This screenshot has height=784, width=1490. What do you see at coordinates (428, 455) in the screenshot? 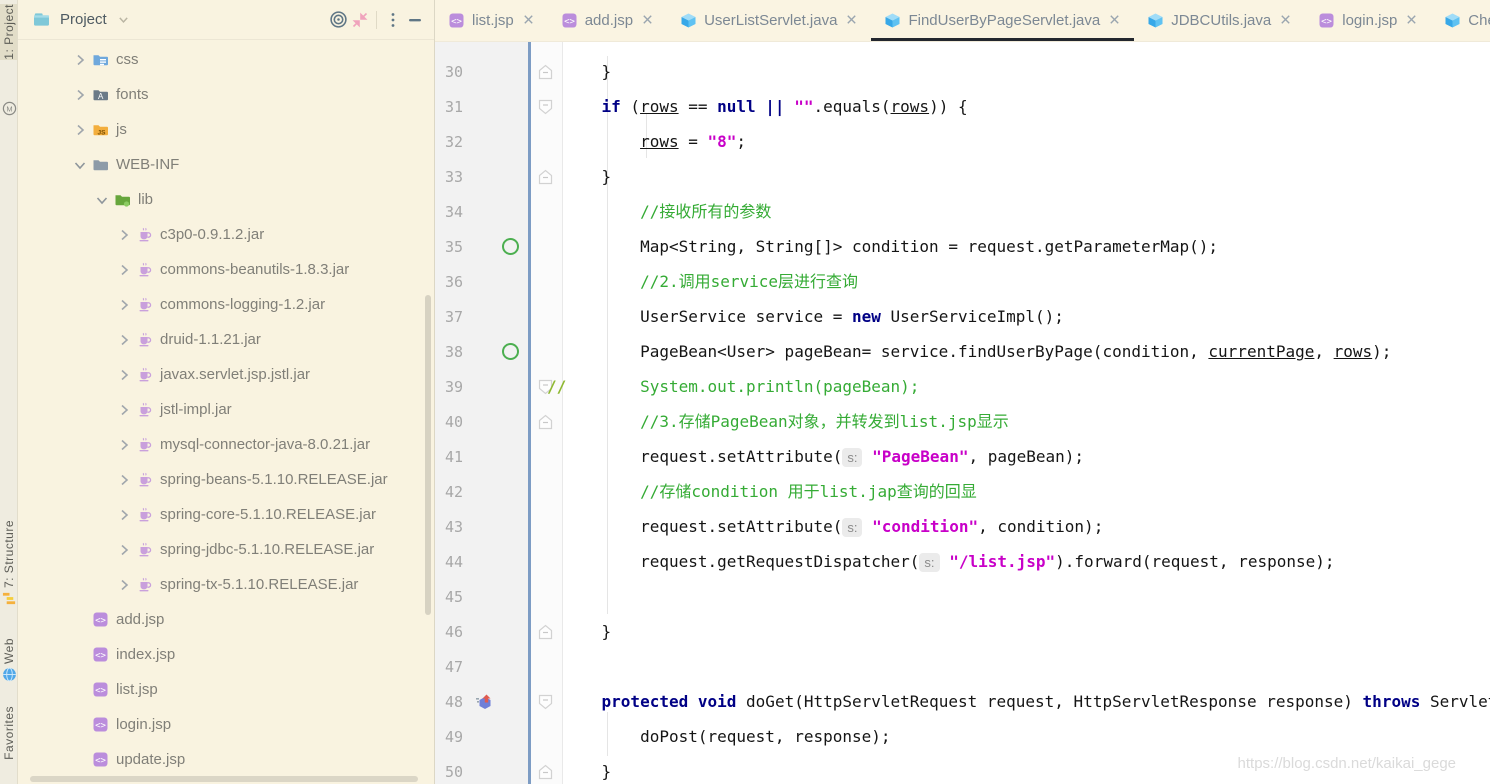
I see `tree-vertical-scrollbar` at bounding box center [428, 455].